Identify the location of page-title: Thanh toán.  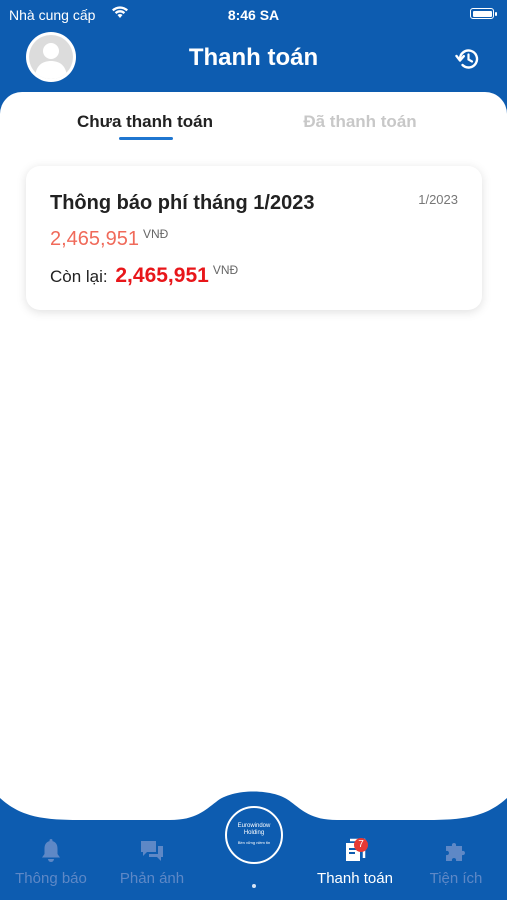
(253, 57).